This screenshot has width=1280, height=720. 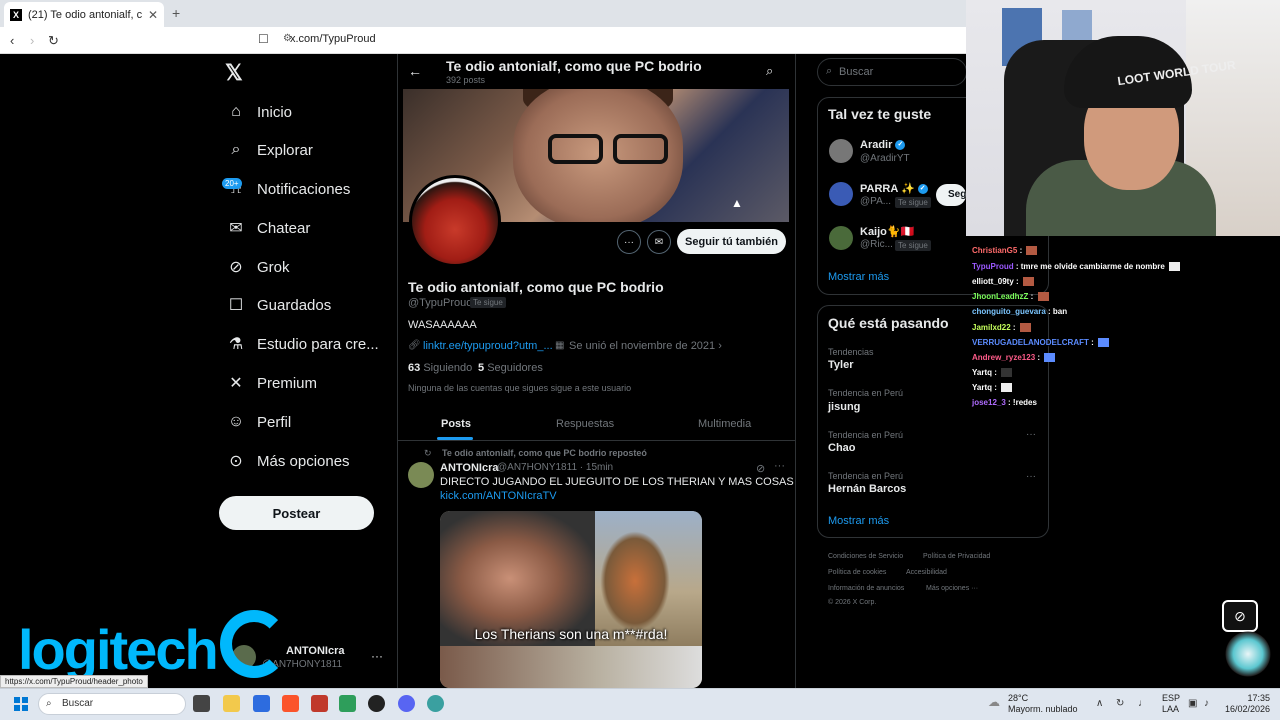 I want to click on suggestion-name: Kaijo🐈🇵🇪, so click(x=887, y=231).